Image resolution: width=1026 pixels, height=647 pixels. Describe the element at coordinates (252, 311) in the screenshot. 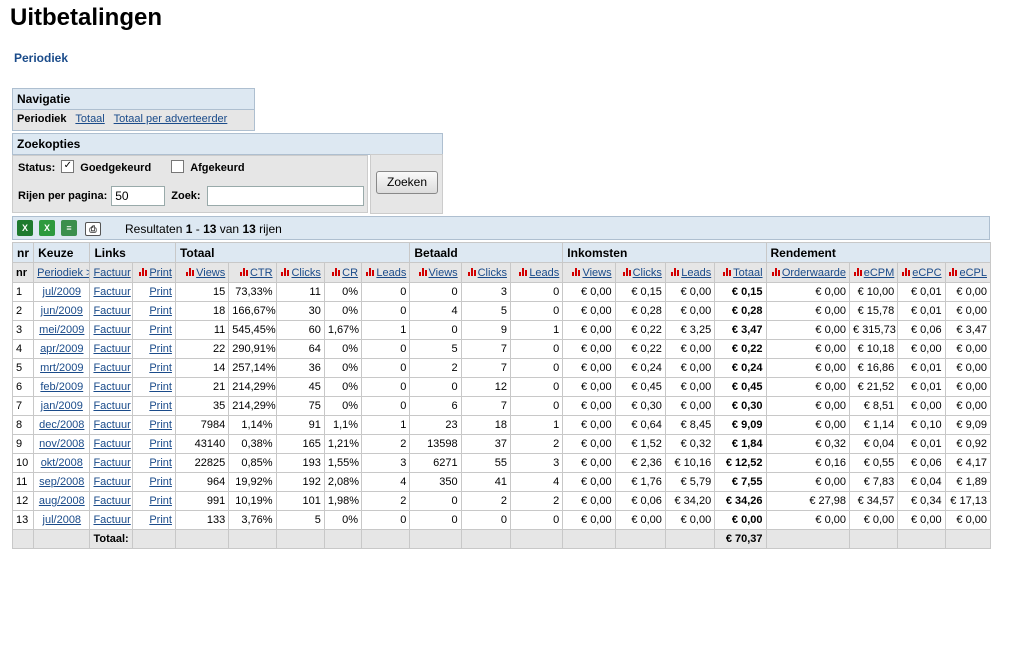

I see `table-cell: 166,67%` at that location.